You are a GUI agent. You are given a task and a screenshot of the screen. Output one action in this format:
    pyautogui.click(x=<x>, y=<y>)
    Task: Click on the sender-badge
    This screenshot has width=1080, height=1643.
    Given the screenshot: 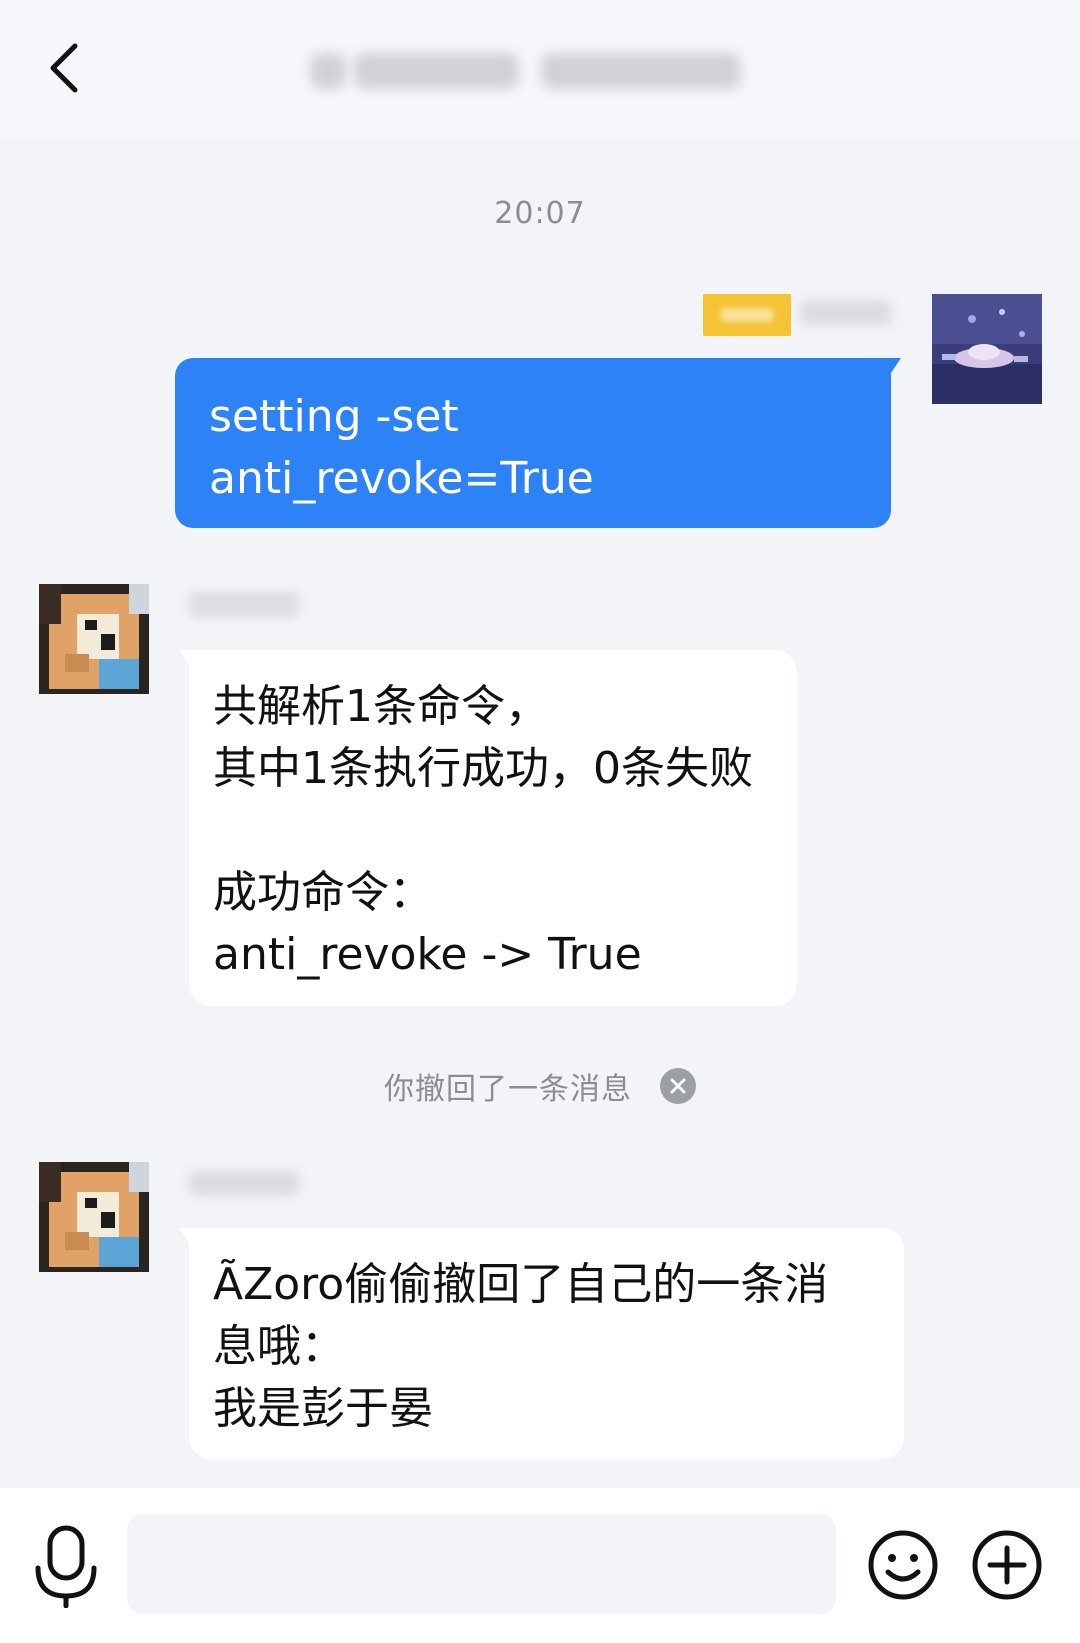 What is the action you would take?
    pyautogui.click(x=747, y=315)
    